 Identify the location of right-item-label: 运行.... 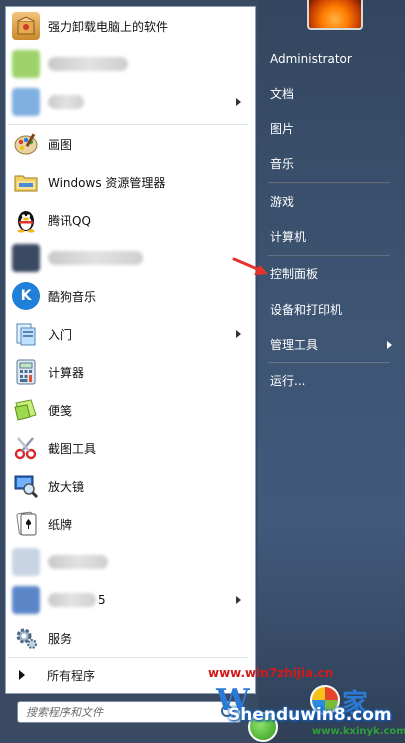
(288, 381).